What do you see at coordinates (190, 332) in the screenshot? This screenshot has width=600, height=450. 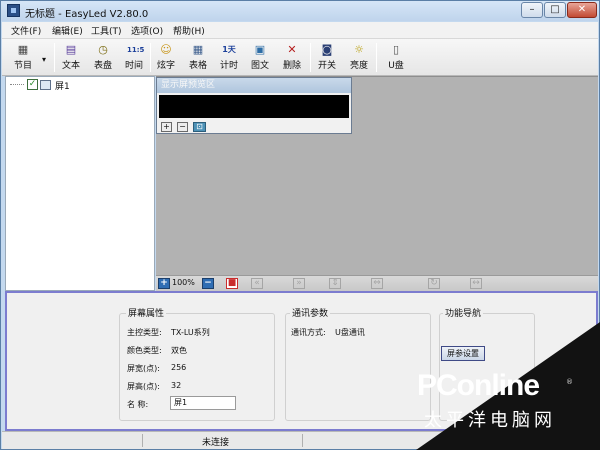 I see `controller-type-value: TX-LU系列` at bounding box center [190, 332].